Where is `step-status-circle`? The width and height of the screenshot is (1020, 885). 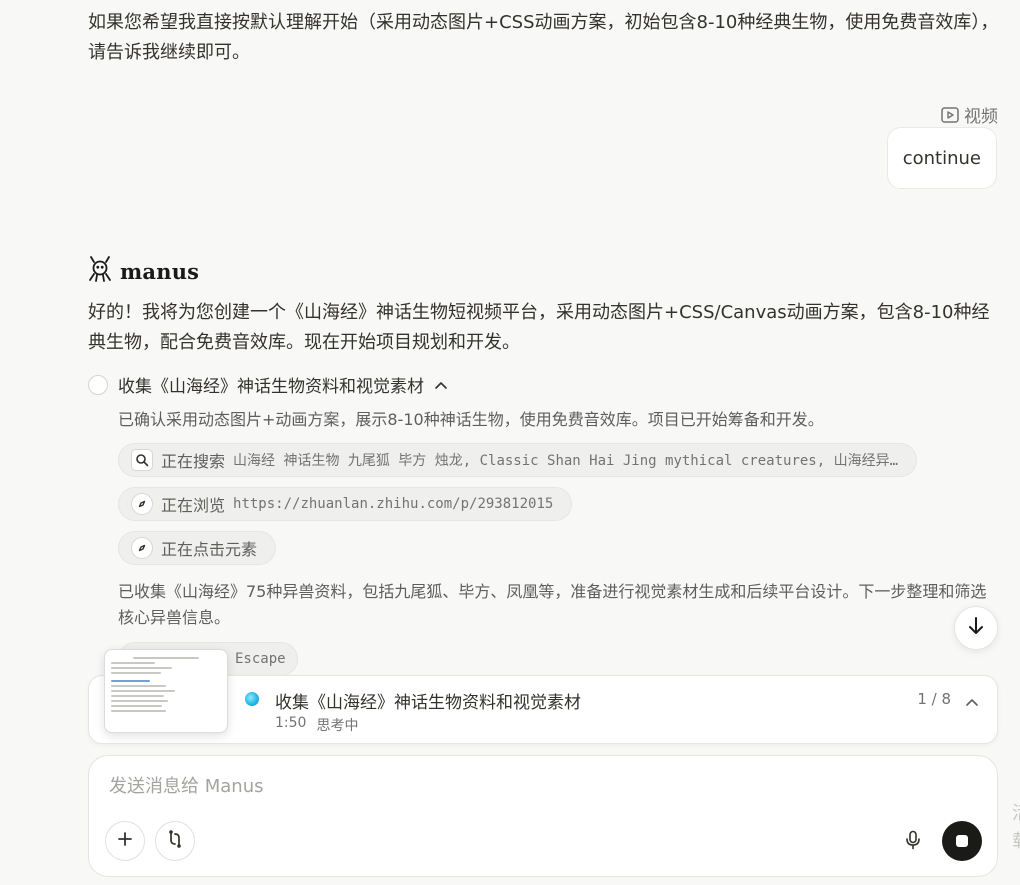 step-status-circle is located at coordinates (98, 384).